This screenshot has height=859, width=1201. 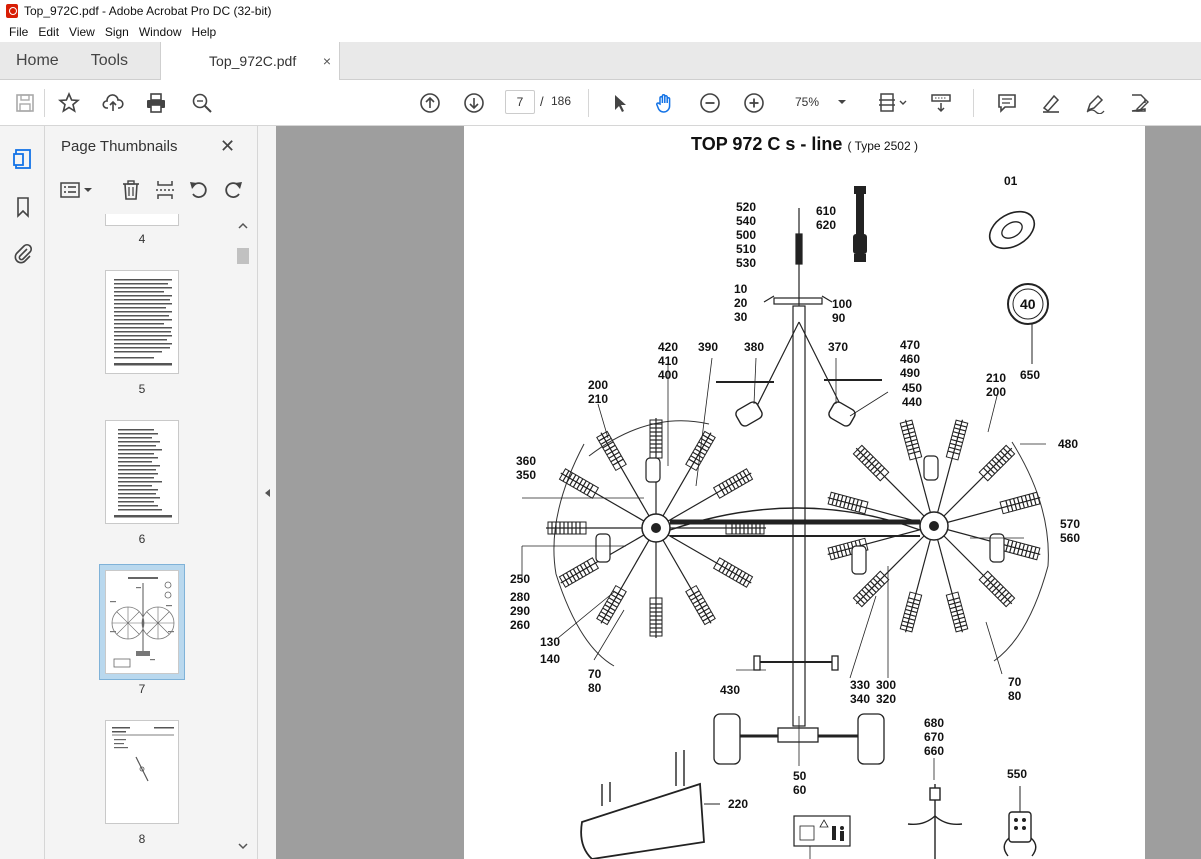 What do you see at coordinates (941, 103) in the screenshot?
I see `scrolling-mode-icon` at bounding box center [941, 103].